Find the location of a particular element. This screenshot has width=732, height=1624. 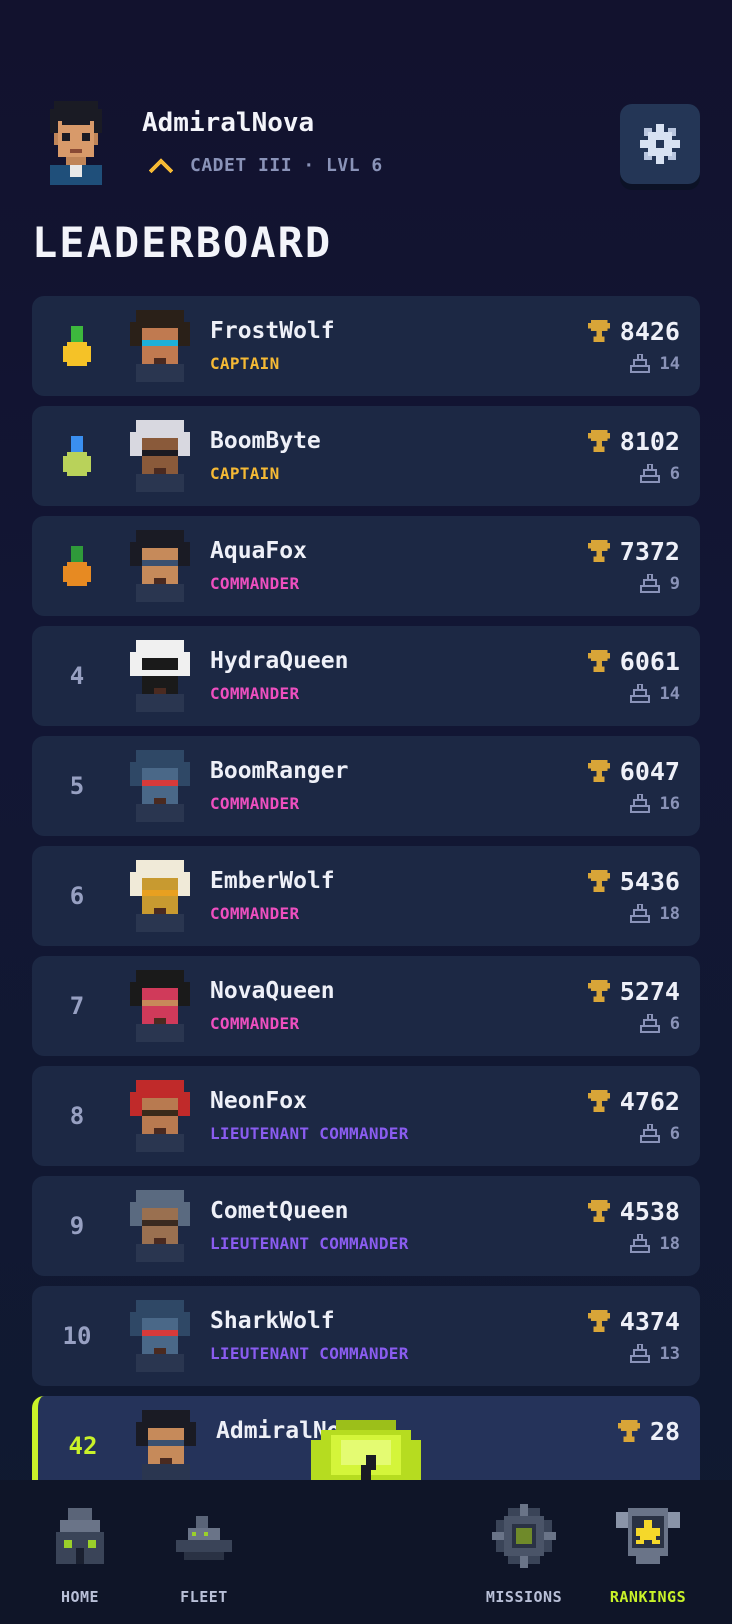

player-name: BoomRanger is located at coordinates (279, 771).